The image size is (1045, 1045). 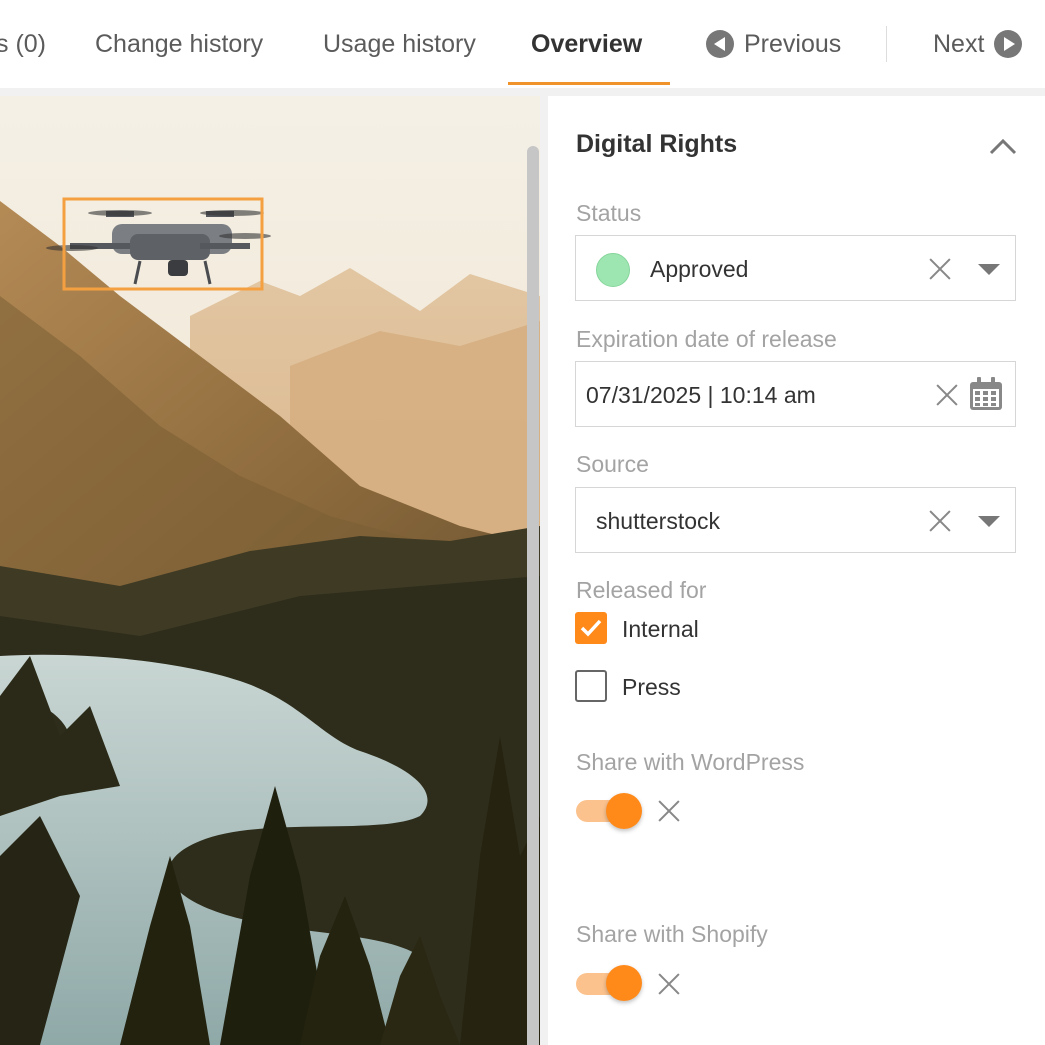 I want to click on expiration-value: 07/31/2025 | 10:14 am, so click(x=701, y=394).